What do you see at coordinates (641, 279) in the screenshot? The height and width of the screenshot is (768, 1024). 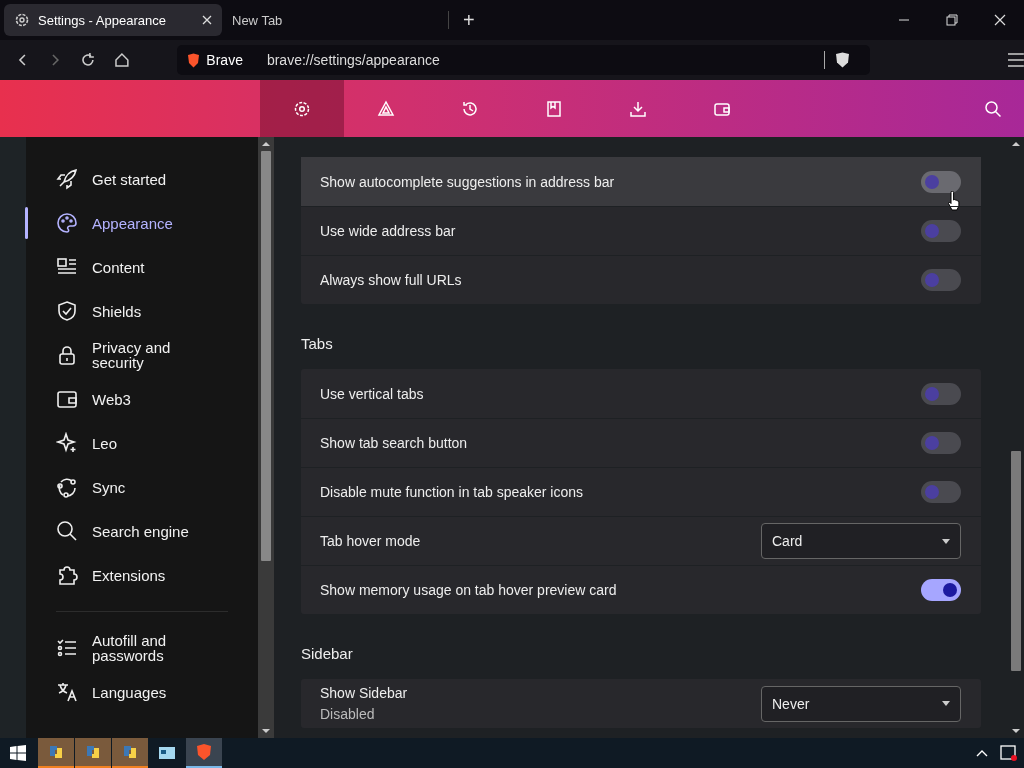 I see `settings-row: Always show full URLs` at bounding box center [641, 279].